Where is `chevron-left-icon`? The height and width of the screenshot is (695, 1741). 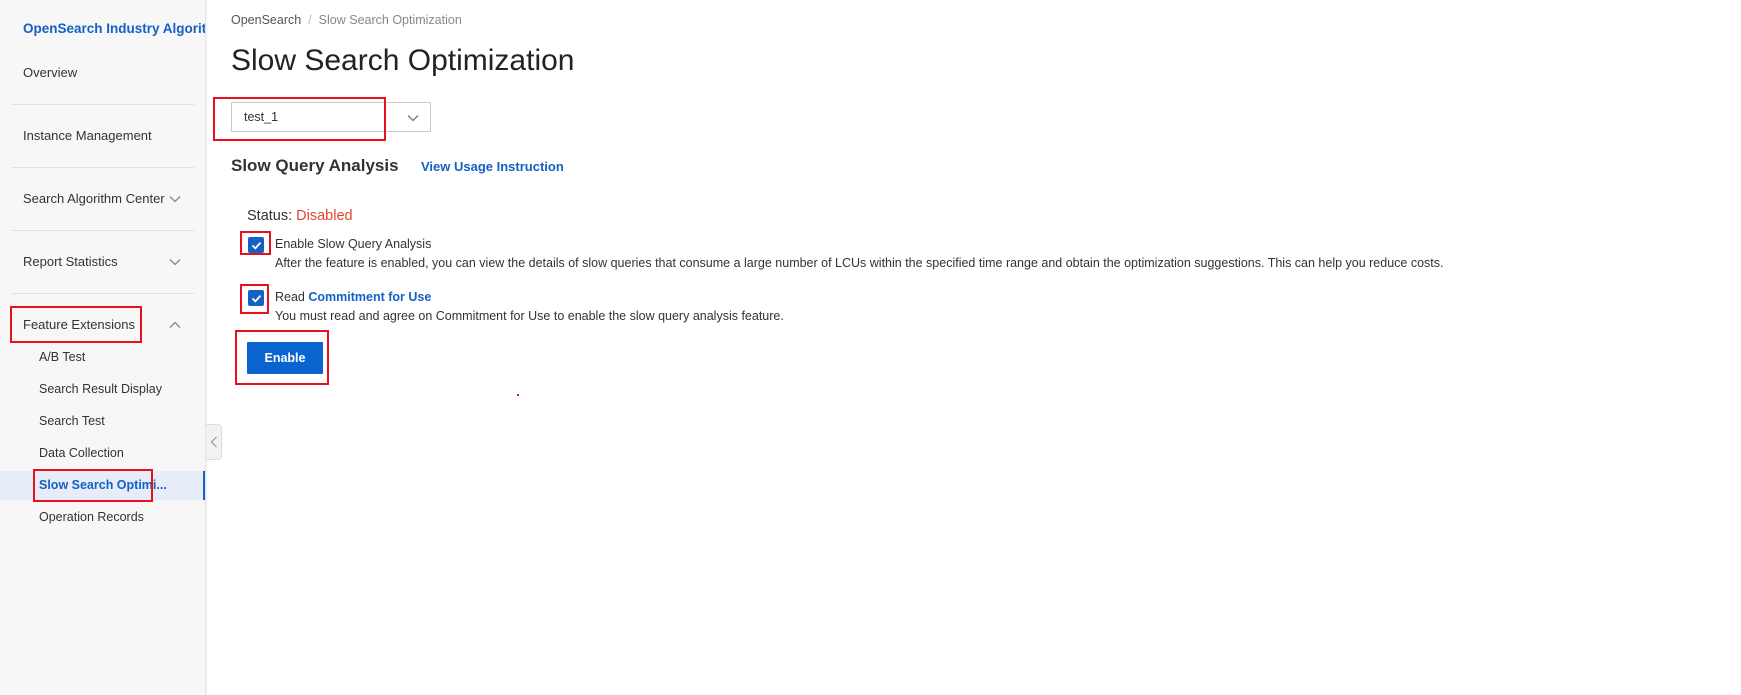
chevron-left-icon is located at coordinates (213, 442).